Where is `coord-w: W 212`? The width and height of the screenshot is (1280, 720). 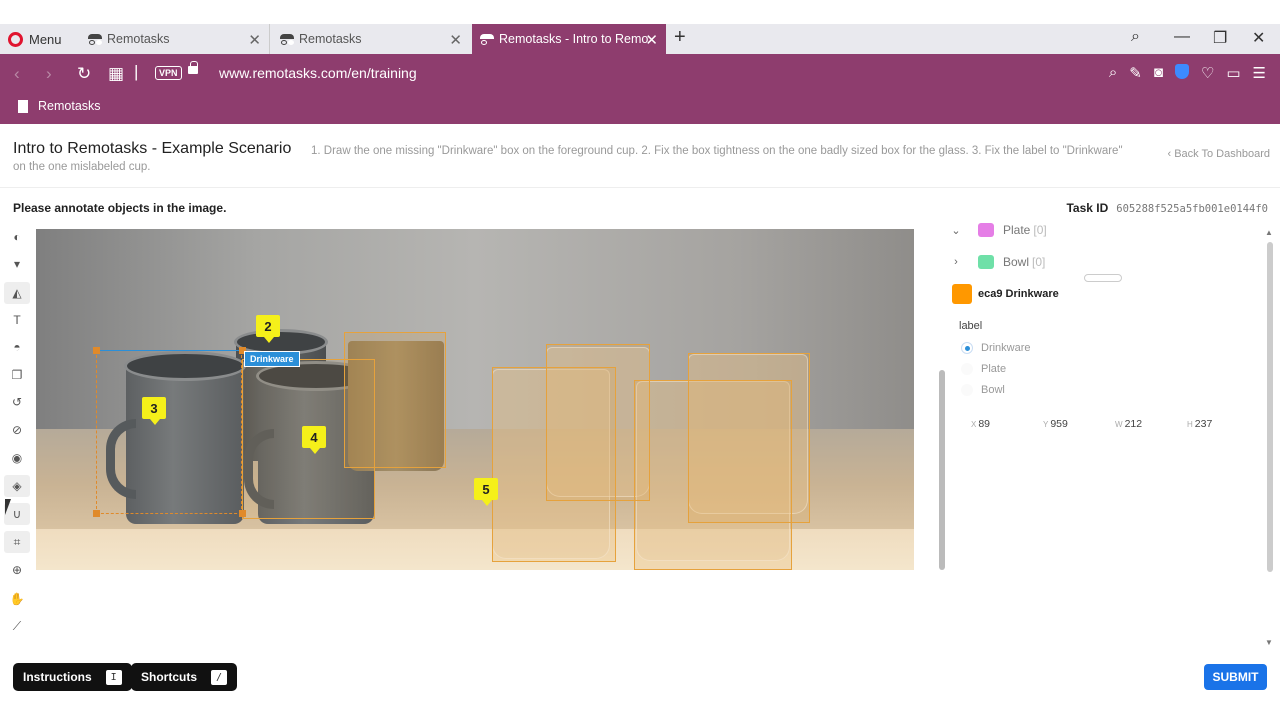 coord-w: W 212 is located at coordinates (1129, 424).